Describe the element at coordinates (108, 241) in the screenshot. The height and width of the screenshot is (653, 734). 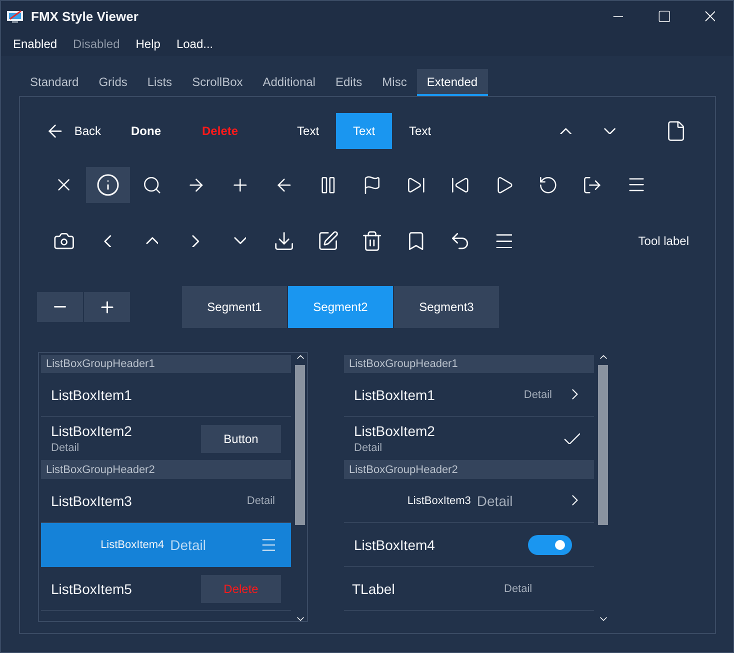
I see `chevron-left-icon` at that location.